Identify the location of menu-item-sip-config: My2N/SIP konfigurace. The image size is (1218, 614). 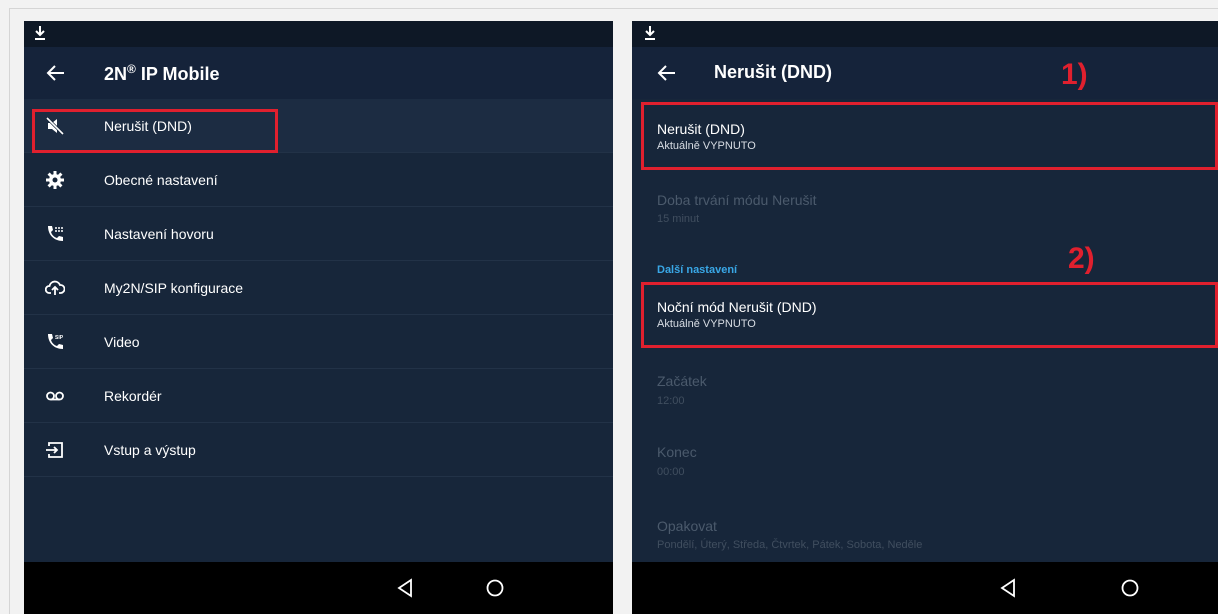
(318, 288).